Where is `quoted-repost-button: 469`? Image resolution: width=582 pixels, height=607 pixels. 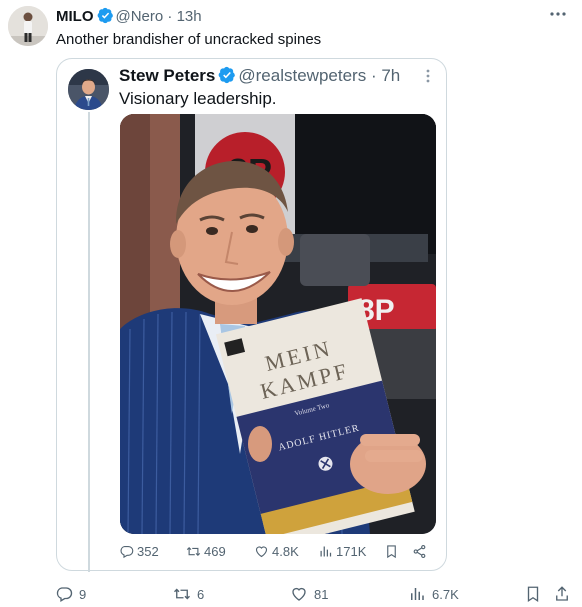 quoted-repost-button: 469 is located at coordinates (206, 551).